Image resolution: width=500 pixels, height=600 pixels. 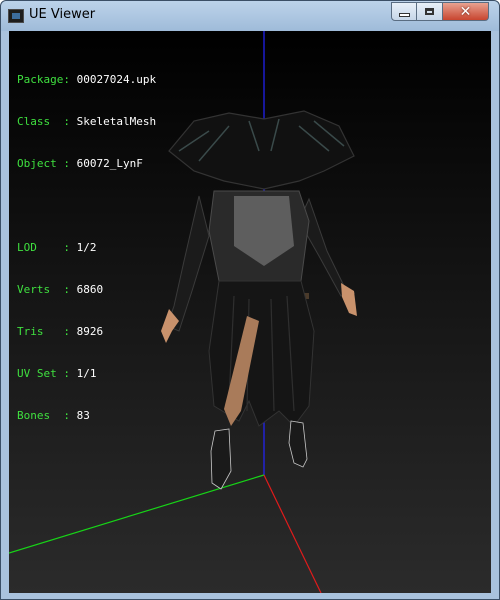 What do you see at coordinates (16, 16) in the screenshot?
I see `app-icon` at bounding box center [16, 16].